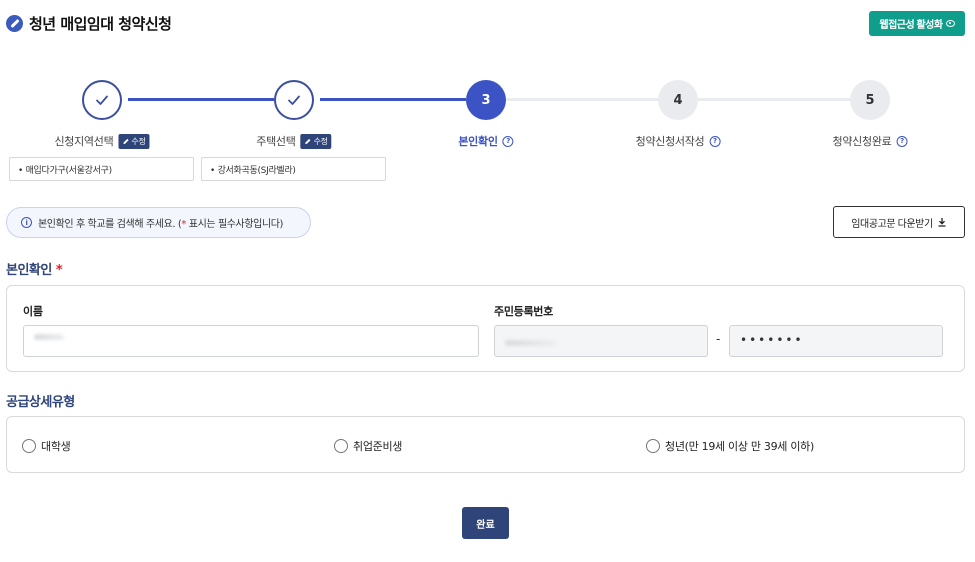 Image resolution: width=975 pixels, height=562 pixels. Describe the element at coordinates (478, 141) in the screenshot. I see `step-3-text: 본인확인` at that location.